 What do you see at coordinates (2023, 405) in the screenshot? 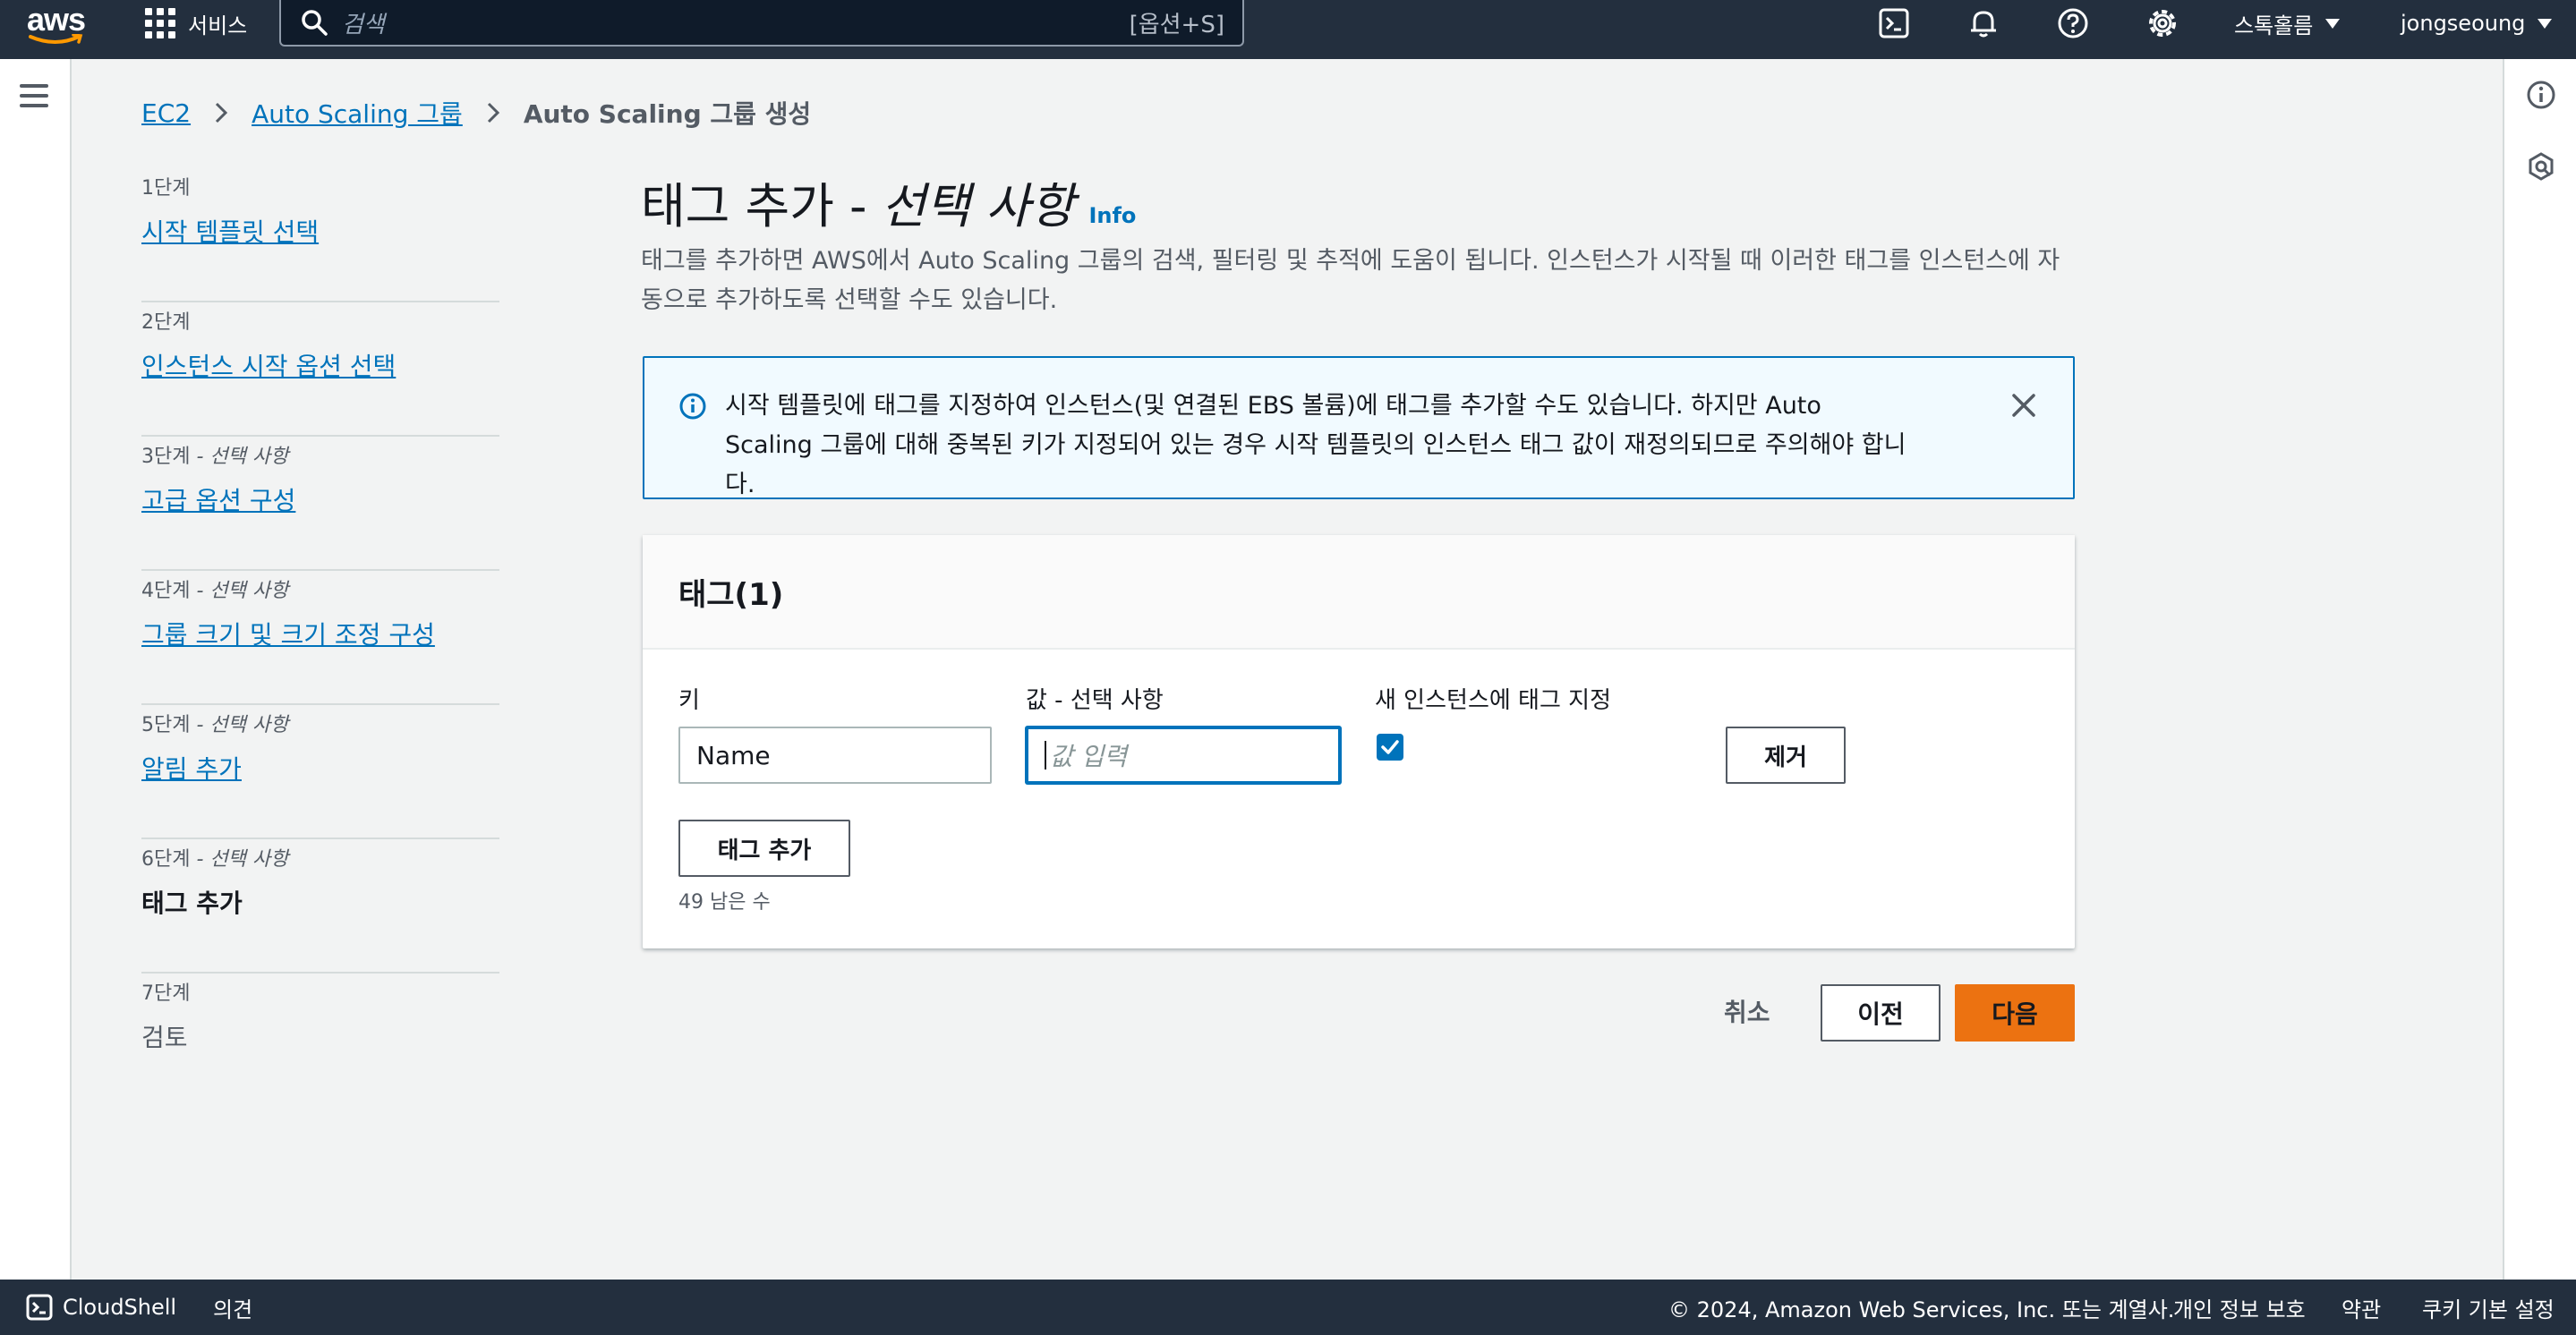
I see `close-icon` at bounding box center [2023, 405].